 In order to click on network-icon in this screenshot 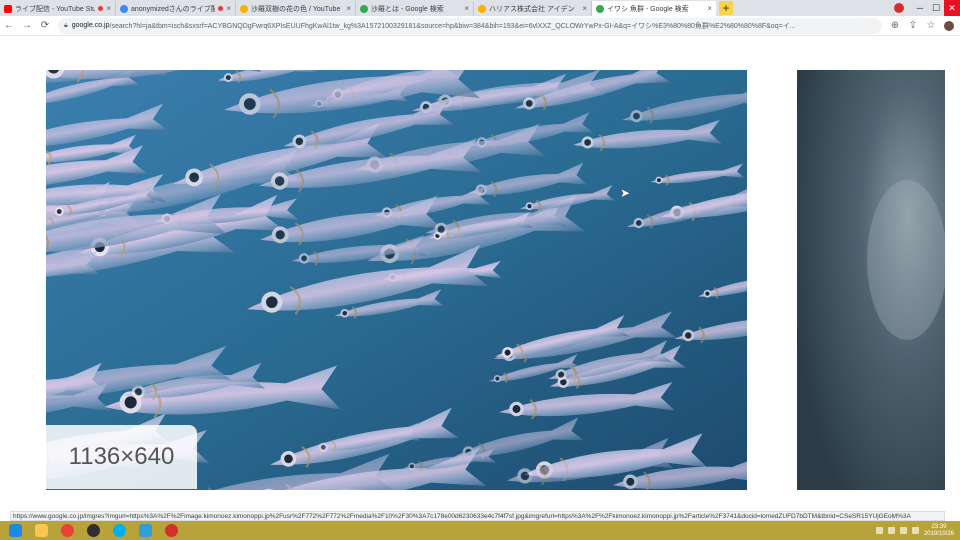, I will do `click(891, 530)`.